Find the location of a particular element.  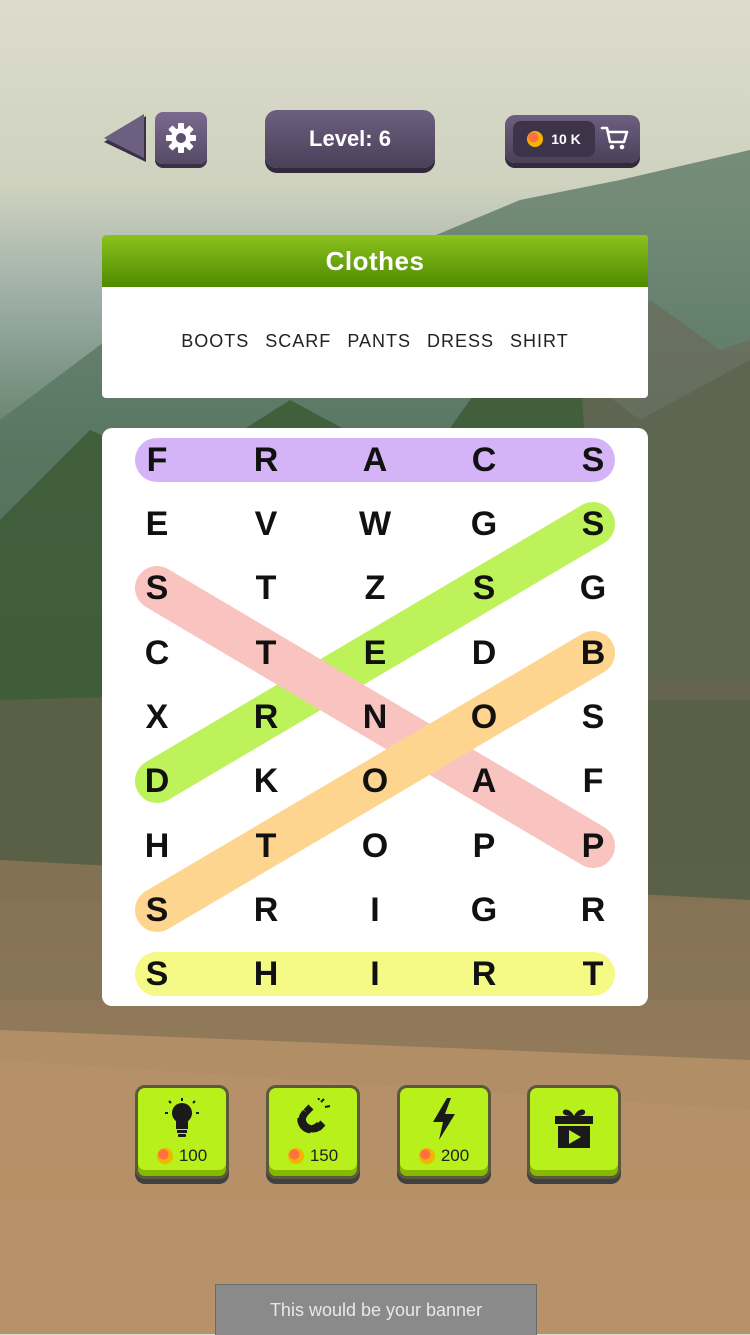

gear-icon is located at coordinates (181, 138).